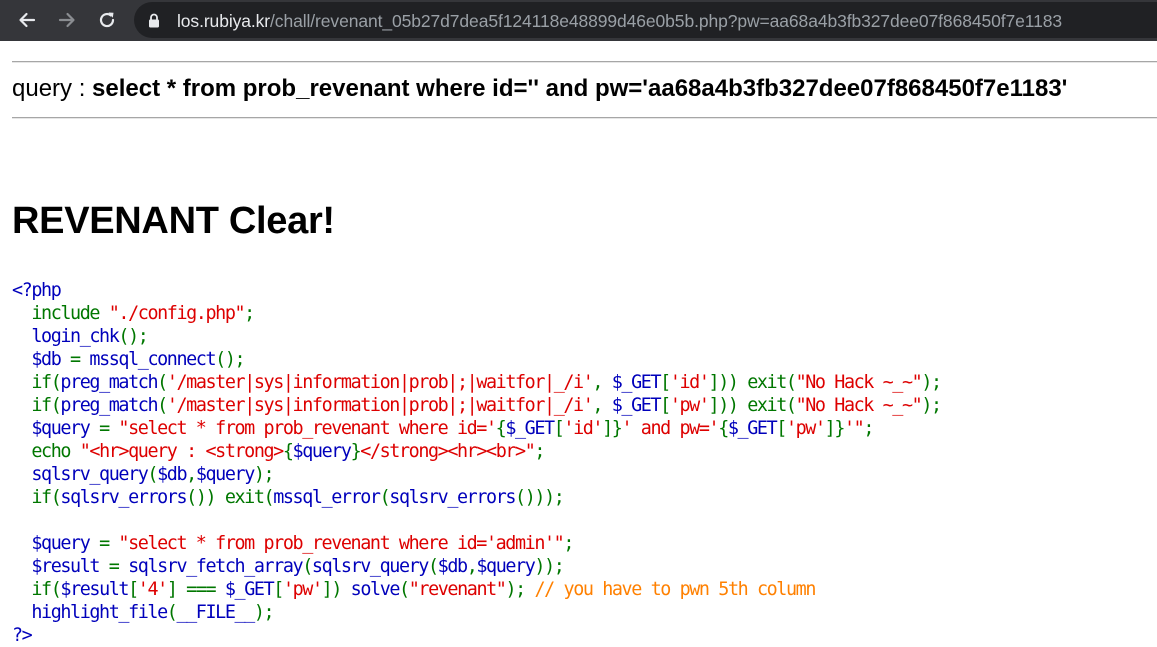 Image resolution: width=1157 pixels, height=647 pixels. What do you see at coordinates (670, 428) in the screenshot?
I see `code-token: ' and pw='` at bounding box center [670, 428].